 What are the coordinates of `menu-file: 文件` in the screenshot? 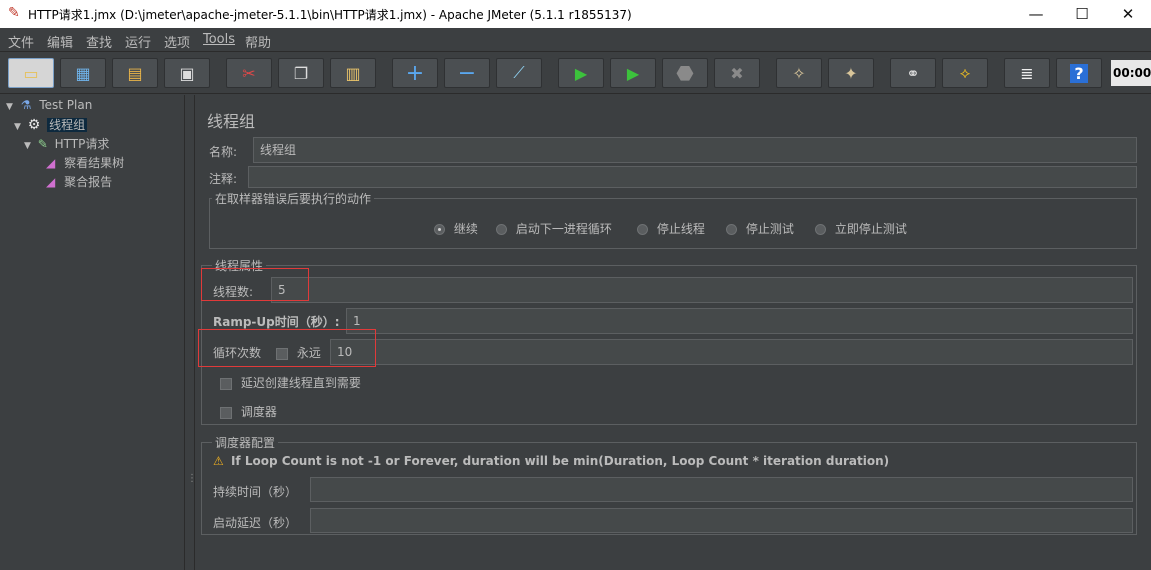 It's located at (21, 41).